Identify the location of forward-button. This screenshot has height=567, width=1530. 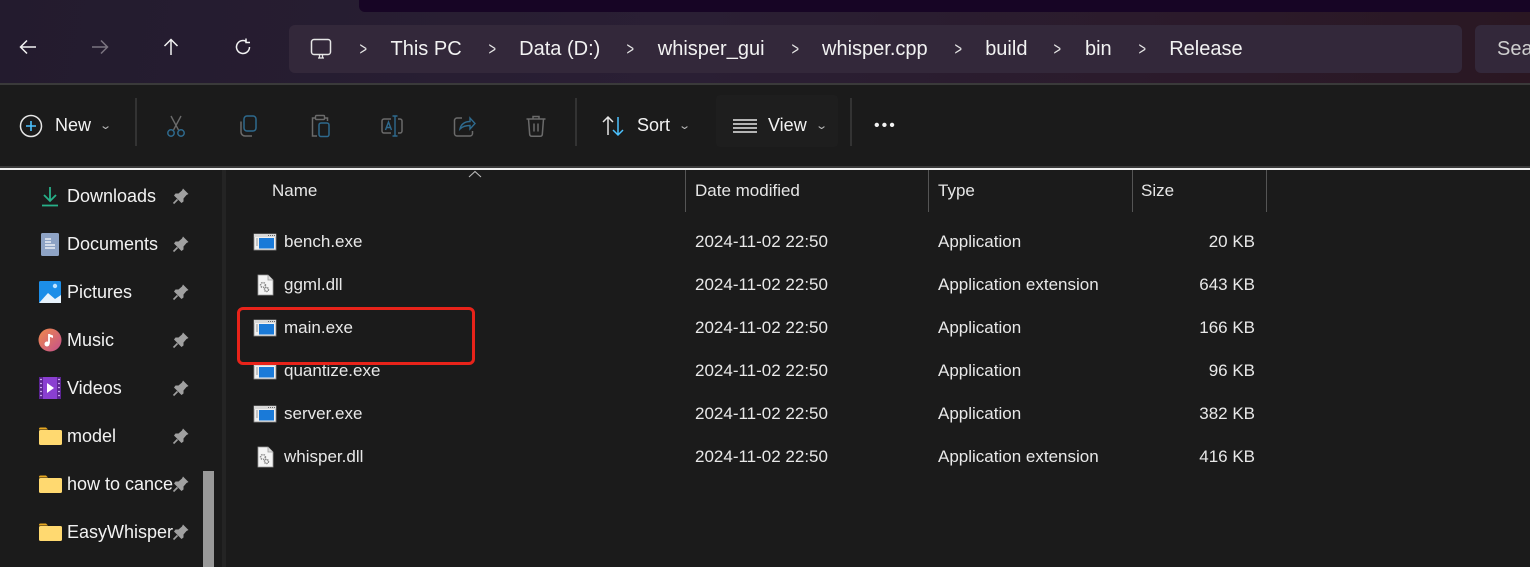
(100, 49).